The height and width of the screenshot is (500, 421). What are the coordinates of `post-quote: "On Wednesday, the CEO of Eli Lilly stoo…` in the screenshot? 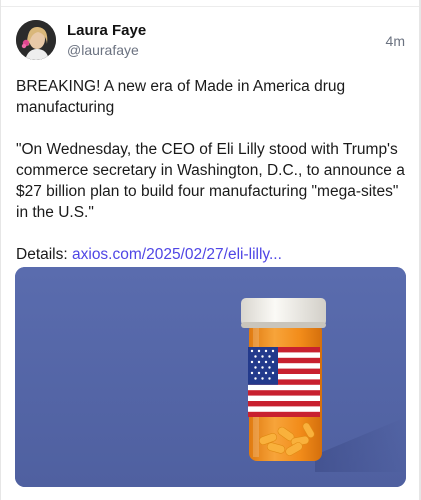 It's located at (210, 181).